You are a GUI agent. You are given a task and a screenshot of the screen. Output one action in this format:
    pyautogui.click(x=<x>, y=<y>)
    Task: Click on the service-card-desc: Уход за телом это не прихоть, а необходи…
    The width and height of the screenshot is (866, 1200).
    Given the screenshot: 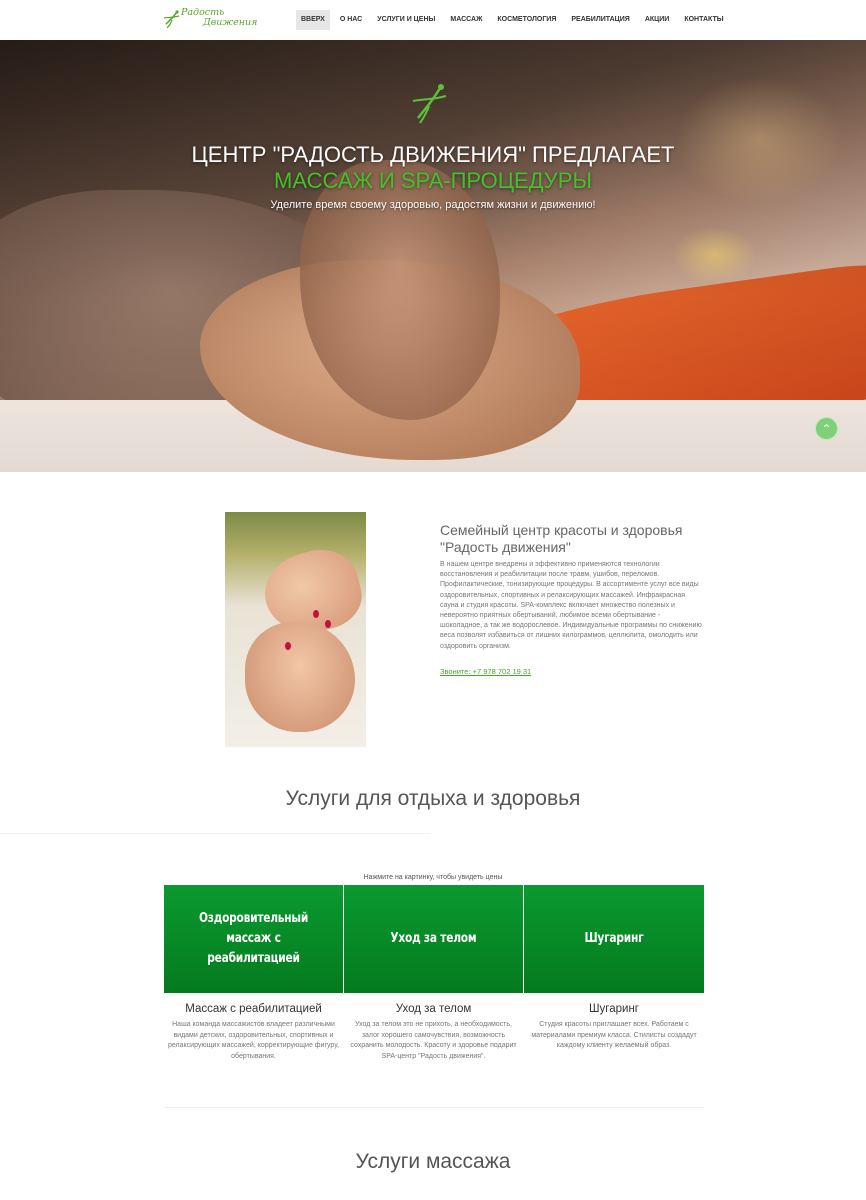 What is the action you would take?
    pyautogui.click(x=433, y=1040)
    